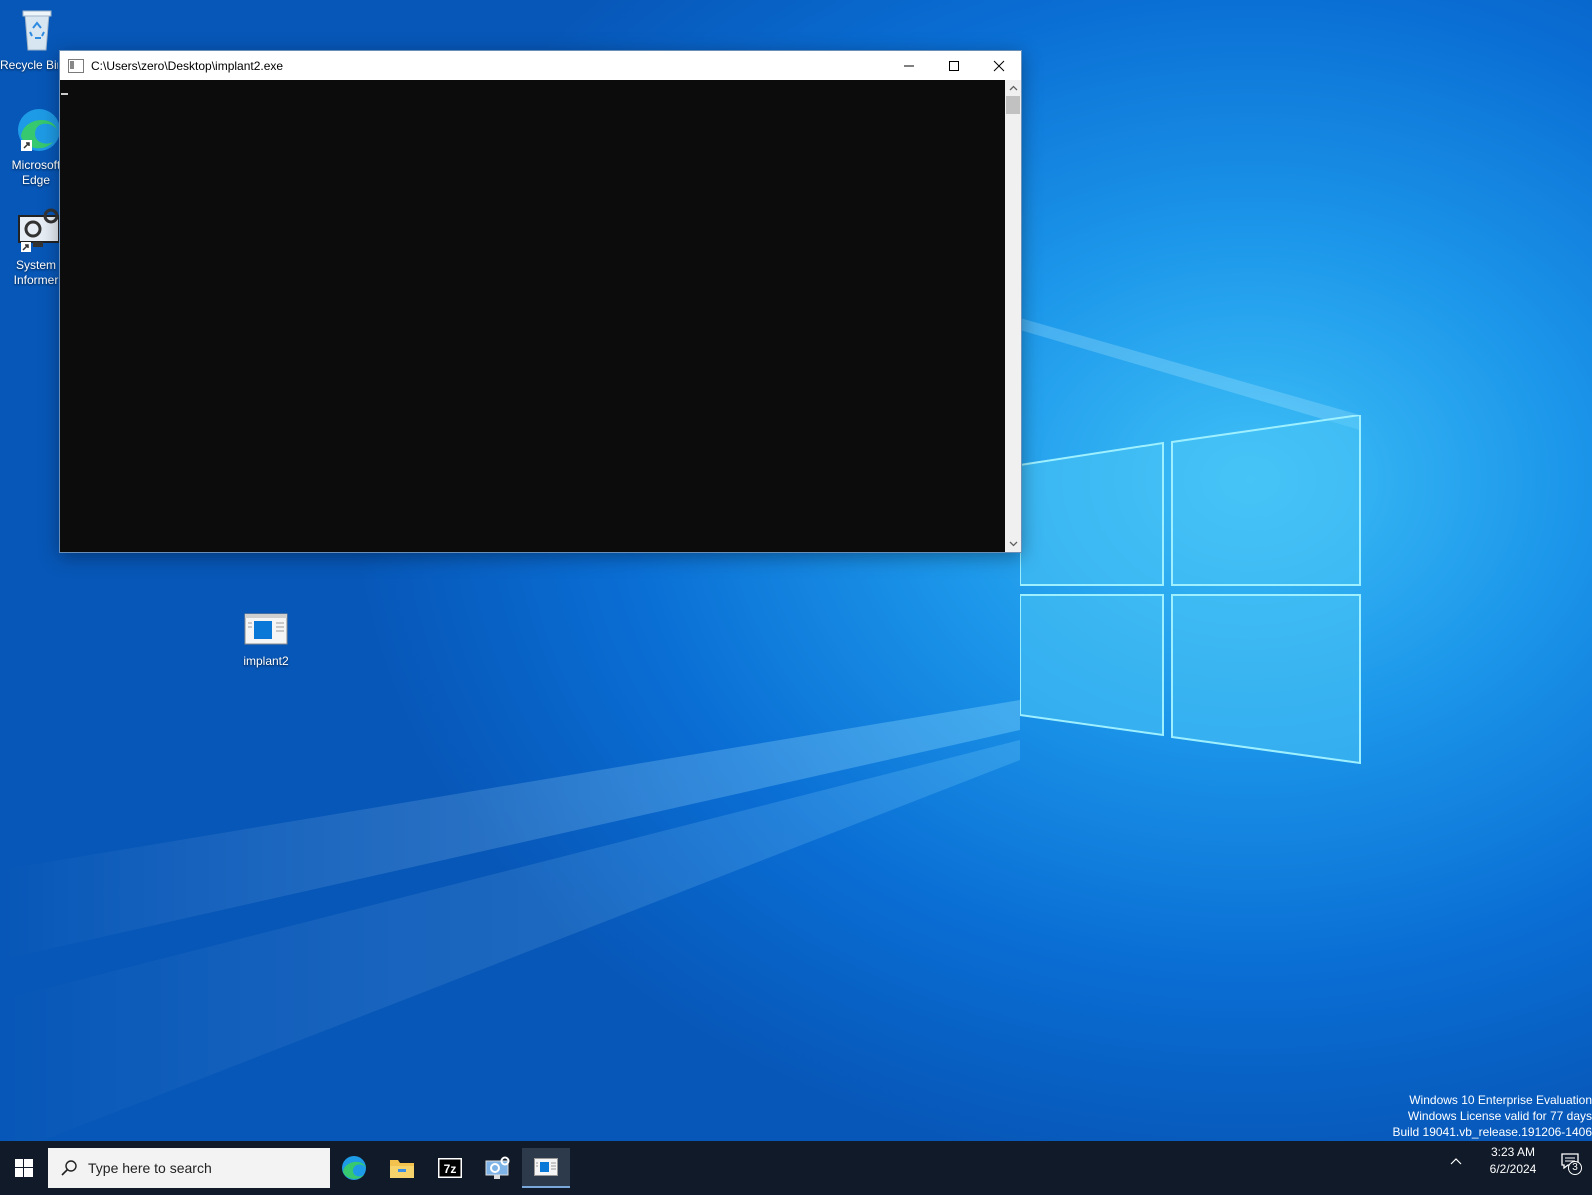 The image size is (1592, 1195). I want to click on windows-start-icon, so click(24, 1168).